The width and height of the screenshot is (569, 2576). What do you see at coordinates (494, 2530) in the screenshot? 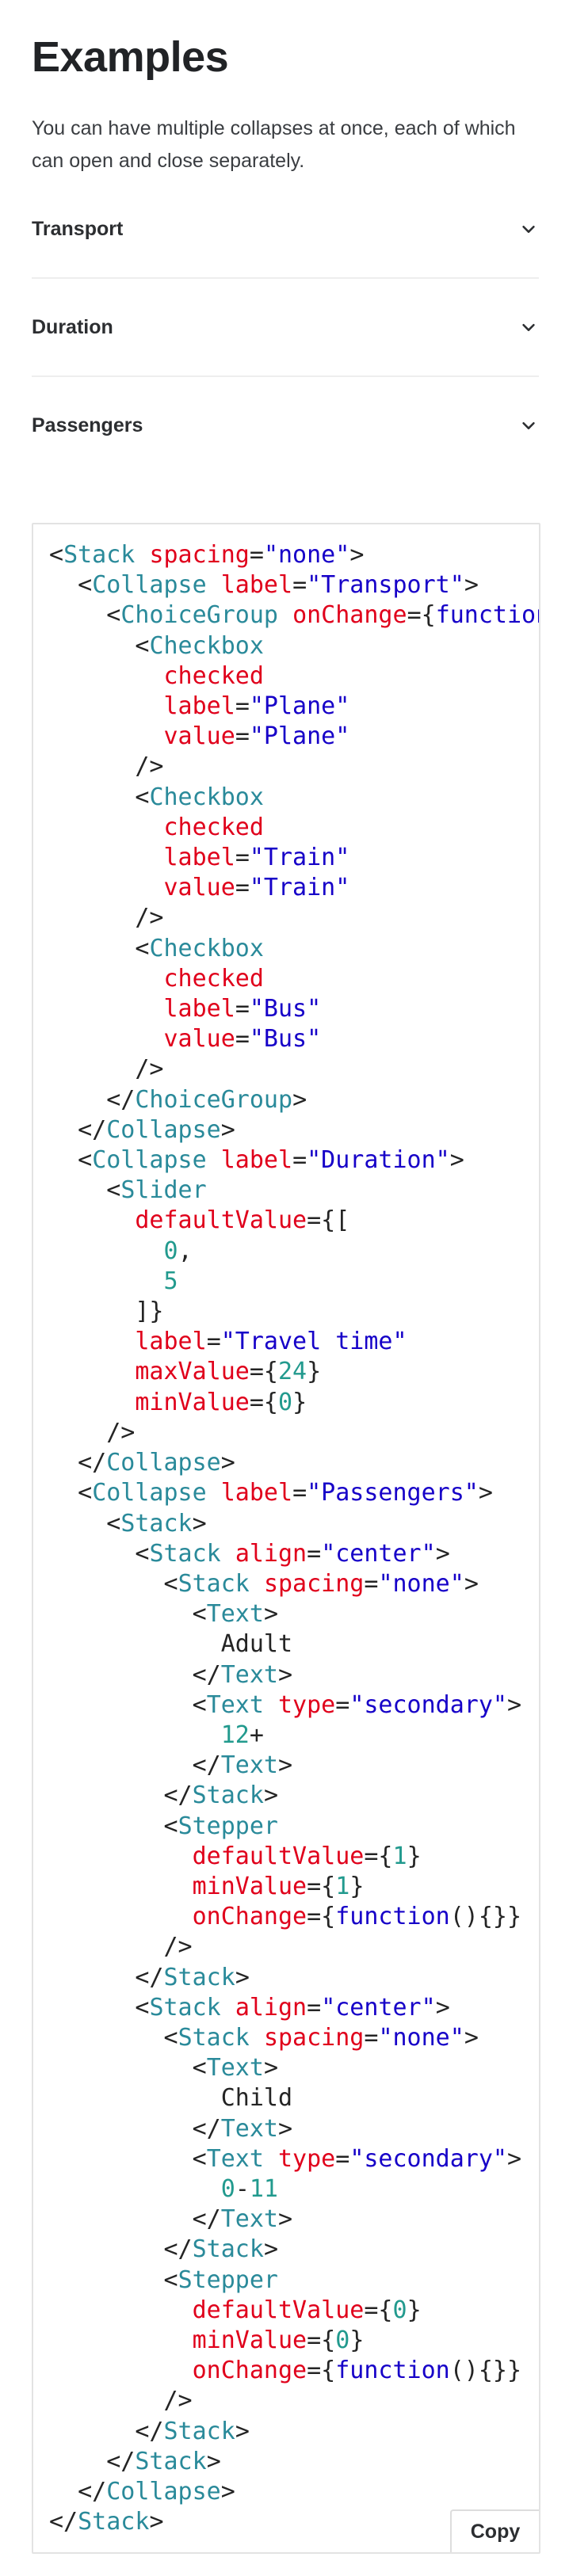
I see `copy-button: Copy` at bounding box center [494, 2530].